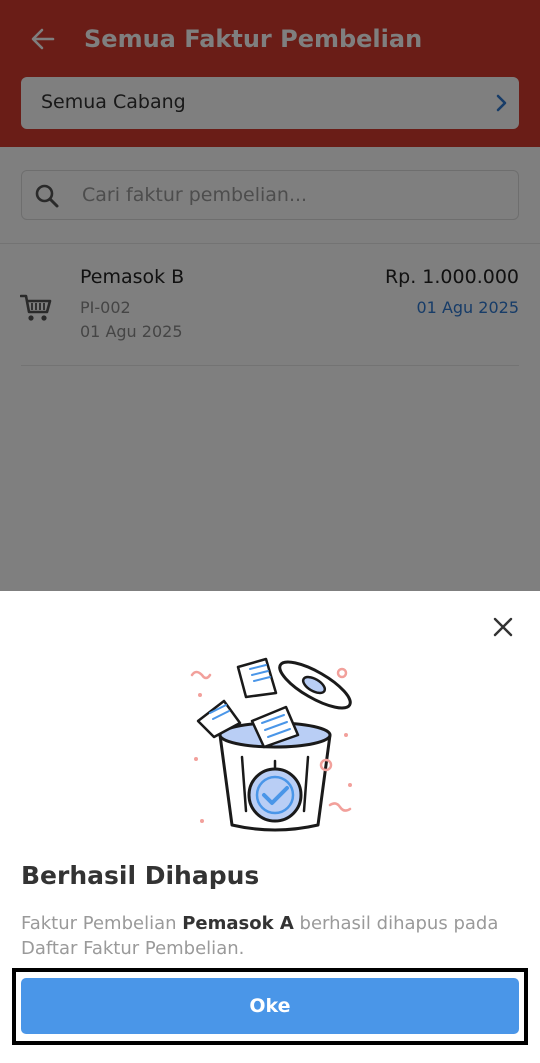 The width and height of the screenshot is (540, 1063). What do you see at coordinates (238, 923) in the screenshot?
I see `deleted-supplier-name: Pemasok A` at bounding box center [238, 923].